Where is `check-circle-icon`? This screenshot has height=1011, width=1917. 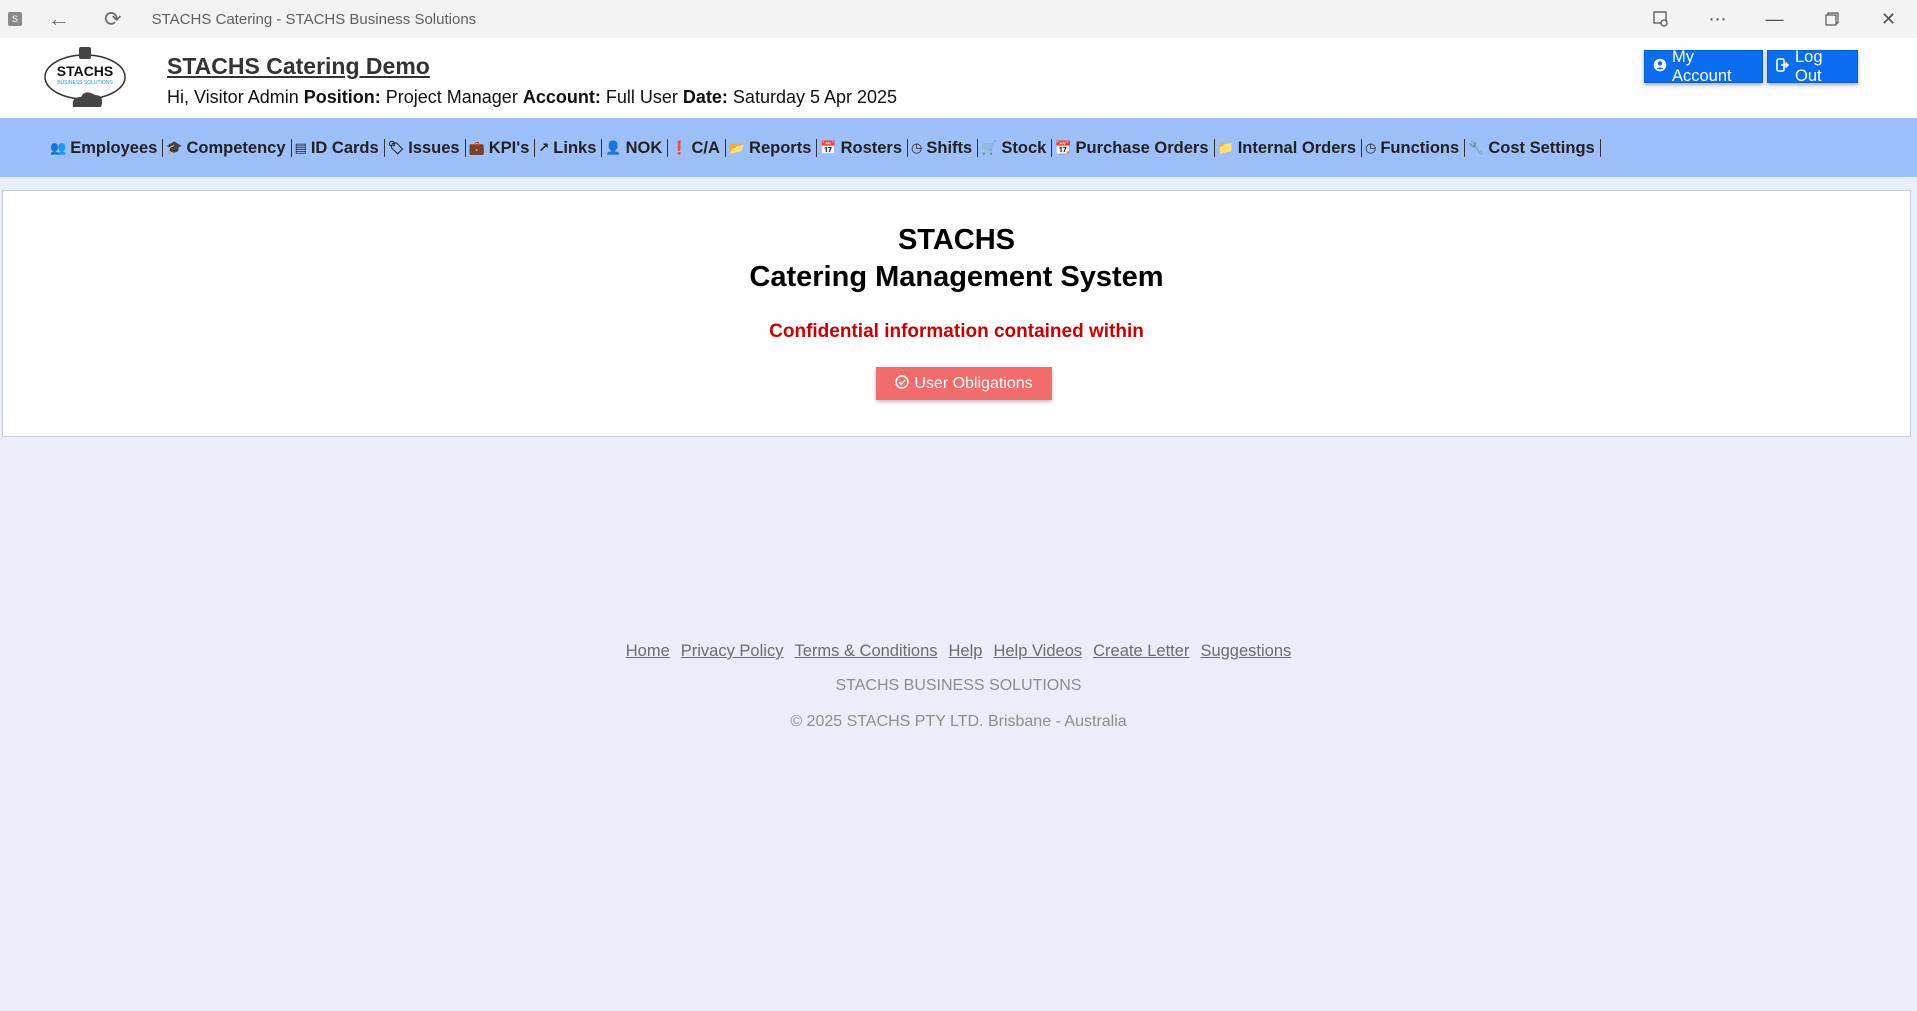
check-circle-icon is located at coordinates (902, 383).